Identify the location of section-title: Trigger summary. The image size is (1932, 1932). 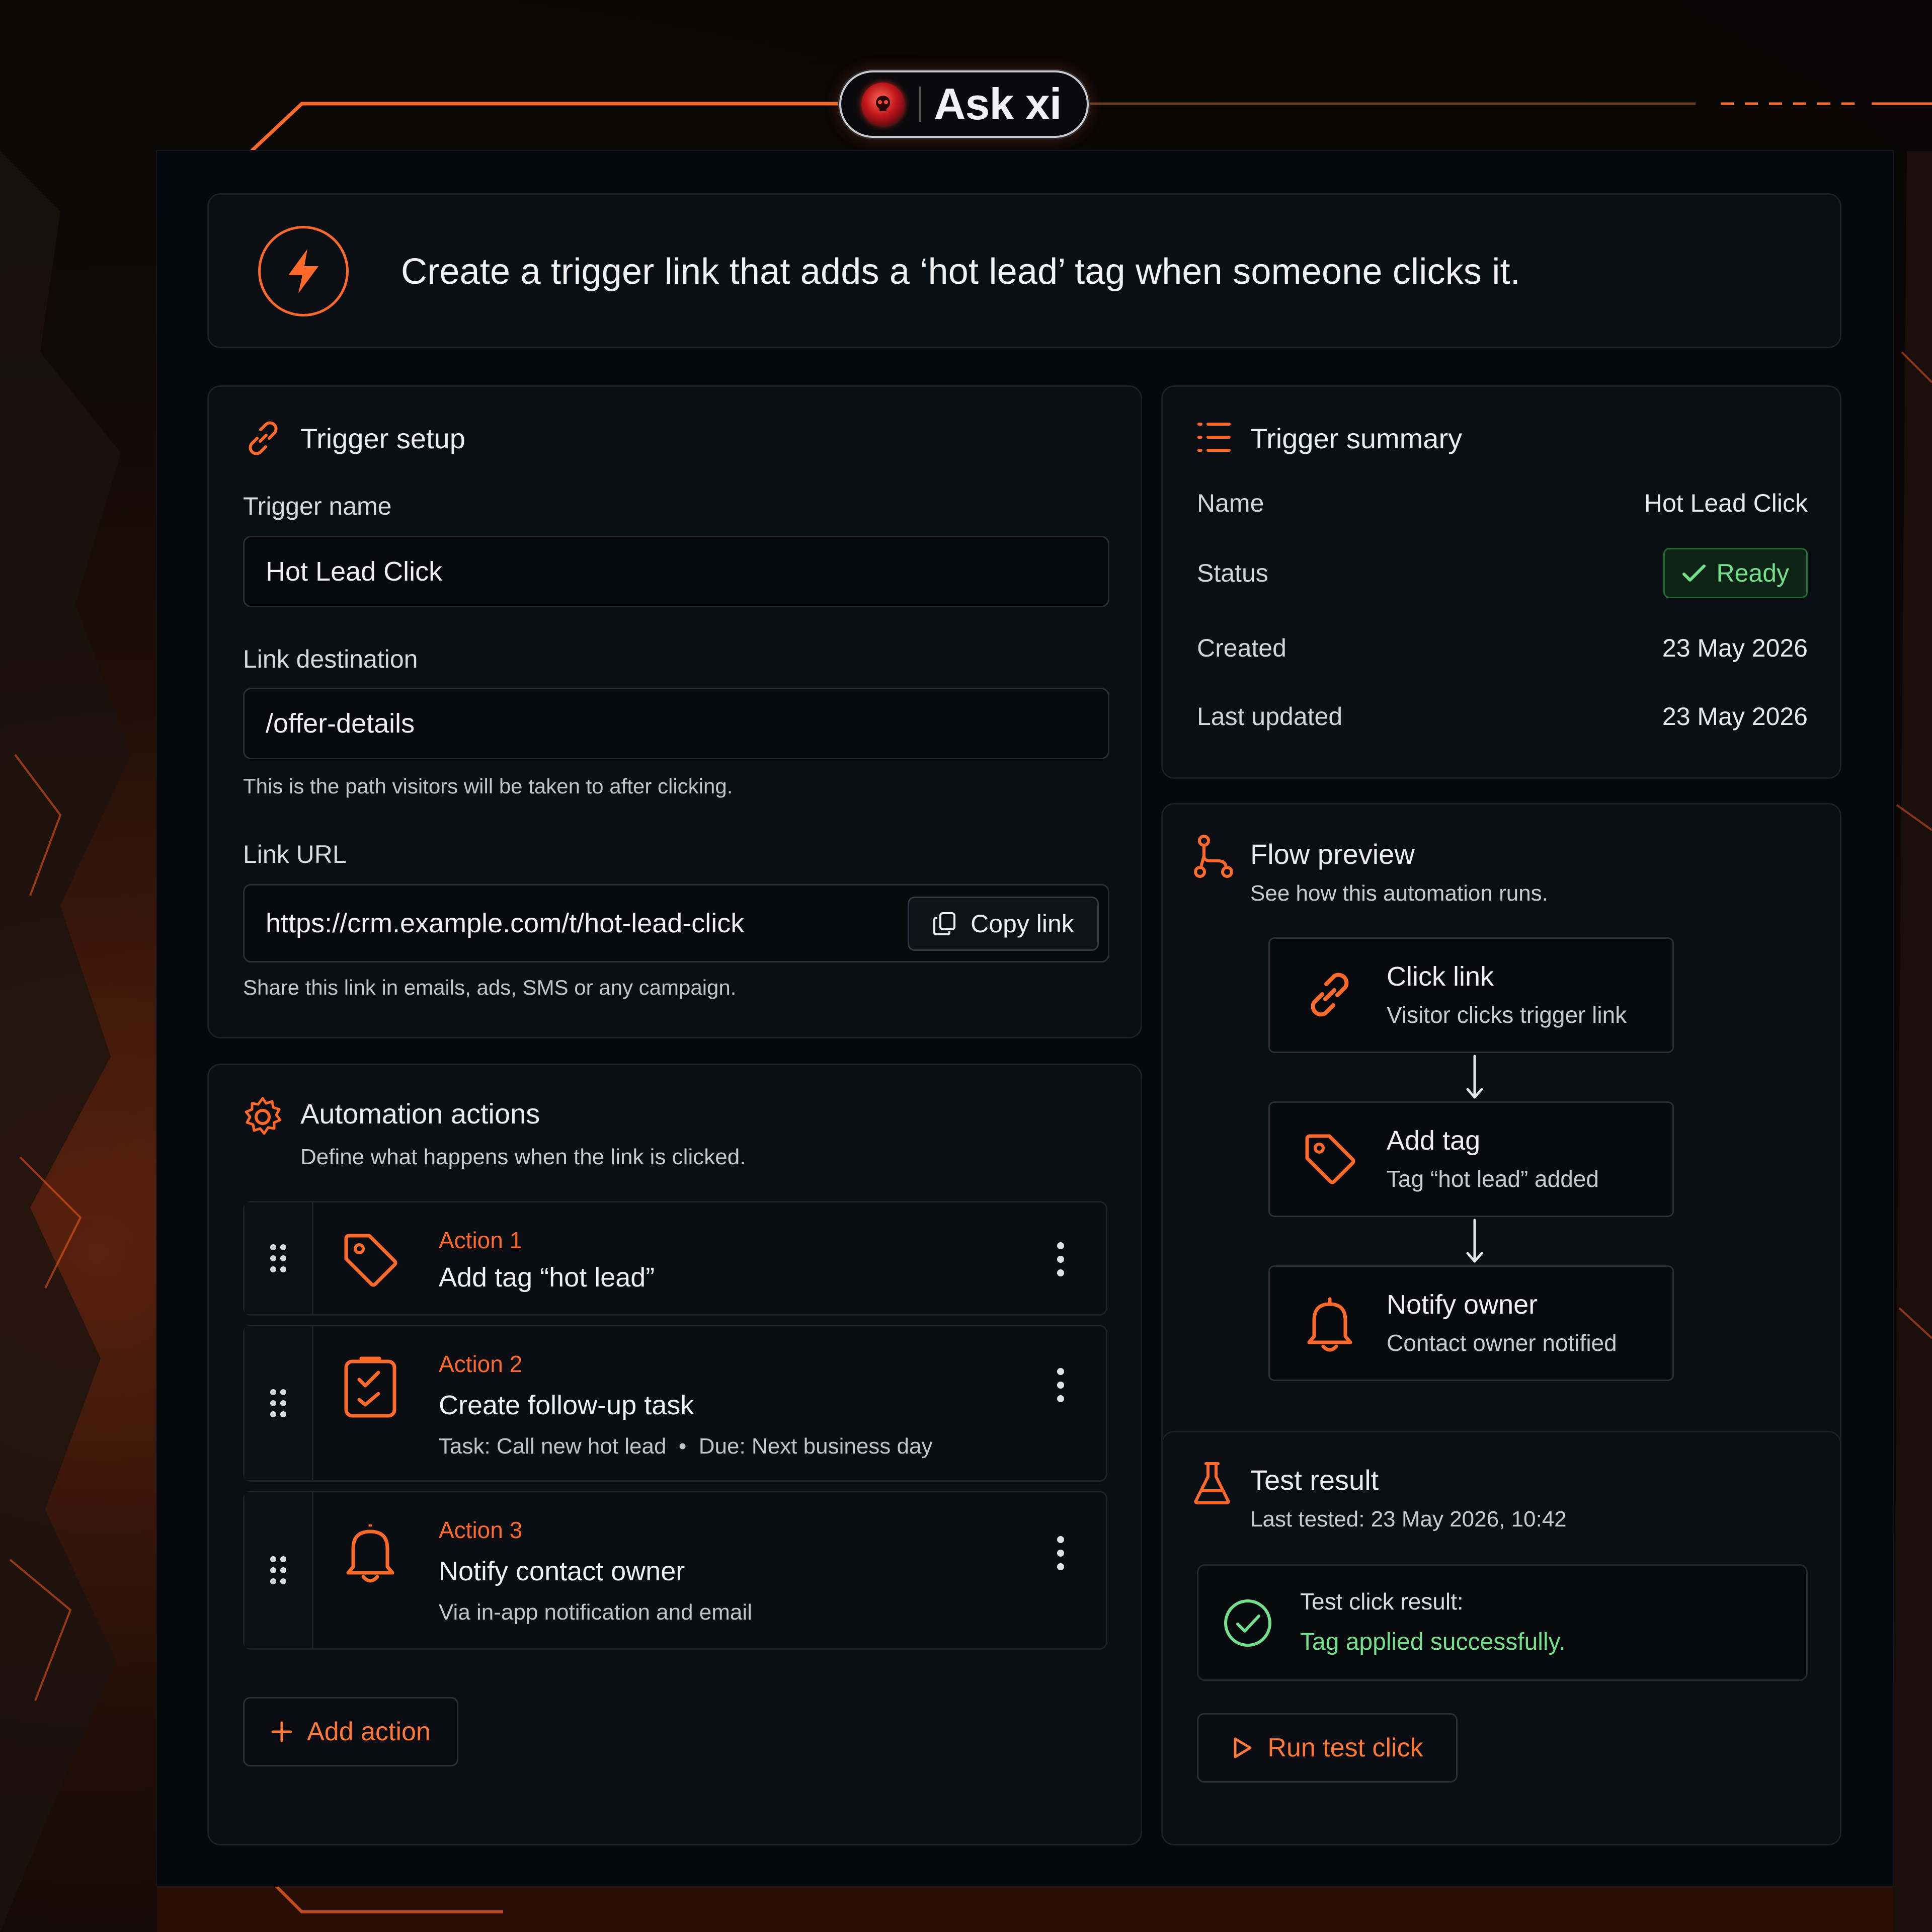
(1356, 439).